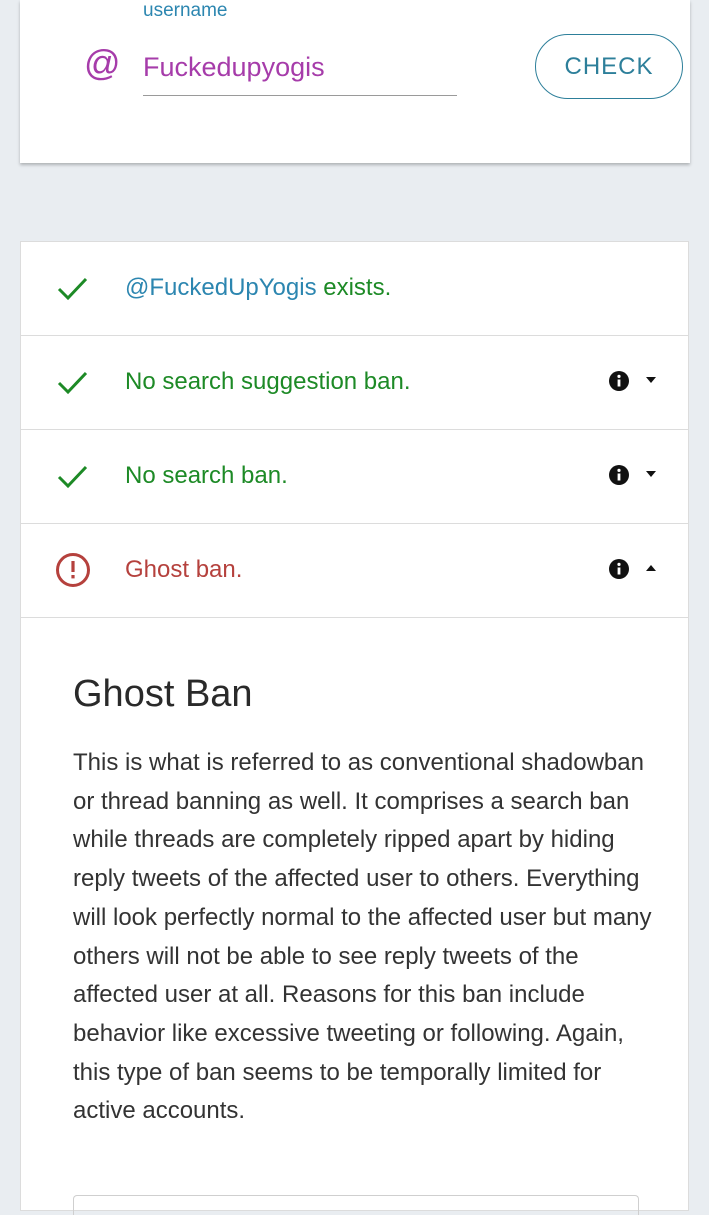 The image size is (709, 1215). Describe the element at coordinates (102, 62) in the screenshot. I see `at-icon: @` at that location.